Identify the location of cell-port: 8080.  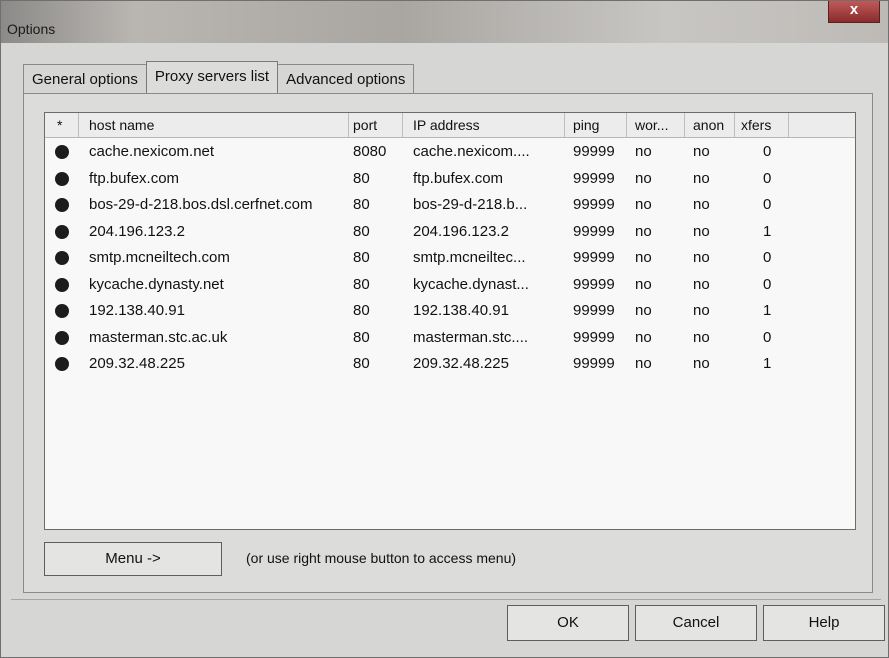
(370, 151).